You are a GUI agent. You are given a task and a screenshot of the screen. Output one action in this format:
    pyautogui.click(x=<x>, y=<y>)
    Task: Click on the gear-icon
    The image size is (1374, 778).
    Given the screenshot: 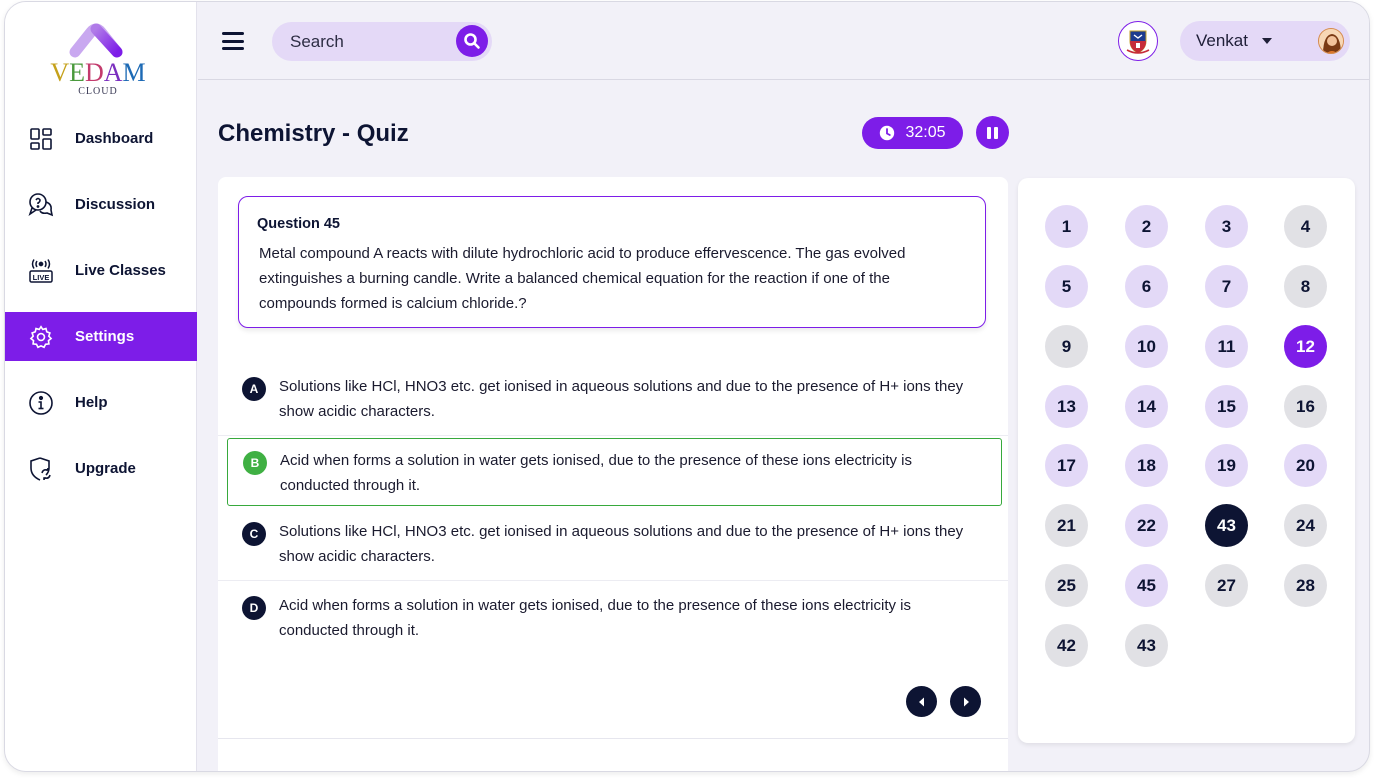 What is the action you would take?
    pyautogui.click(x=41, y=337)
    